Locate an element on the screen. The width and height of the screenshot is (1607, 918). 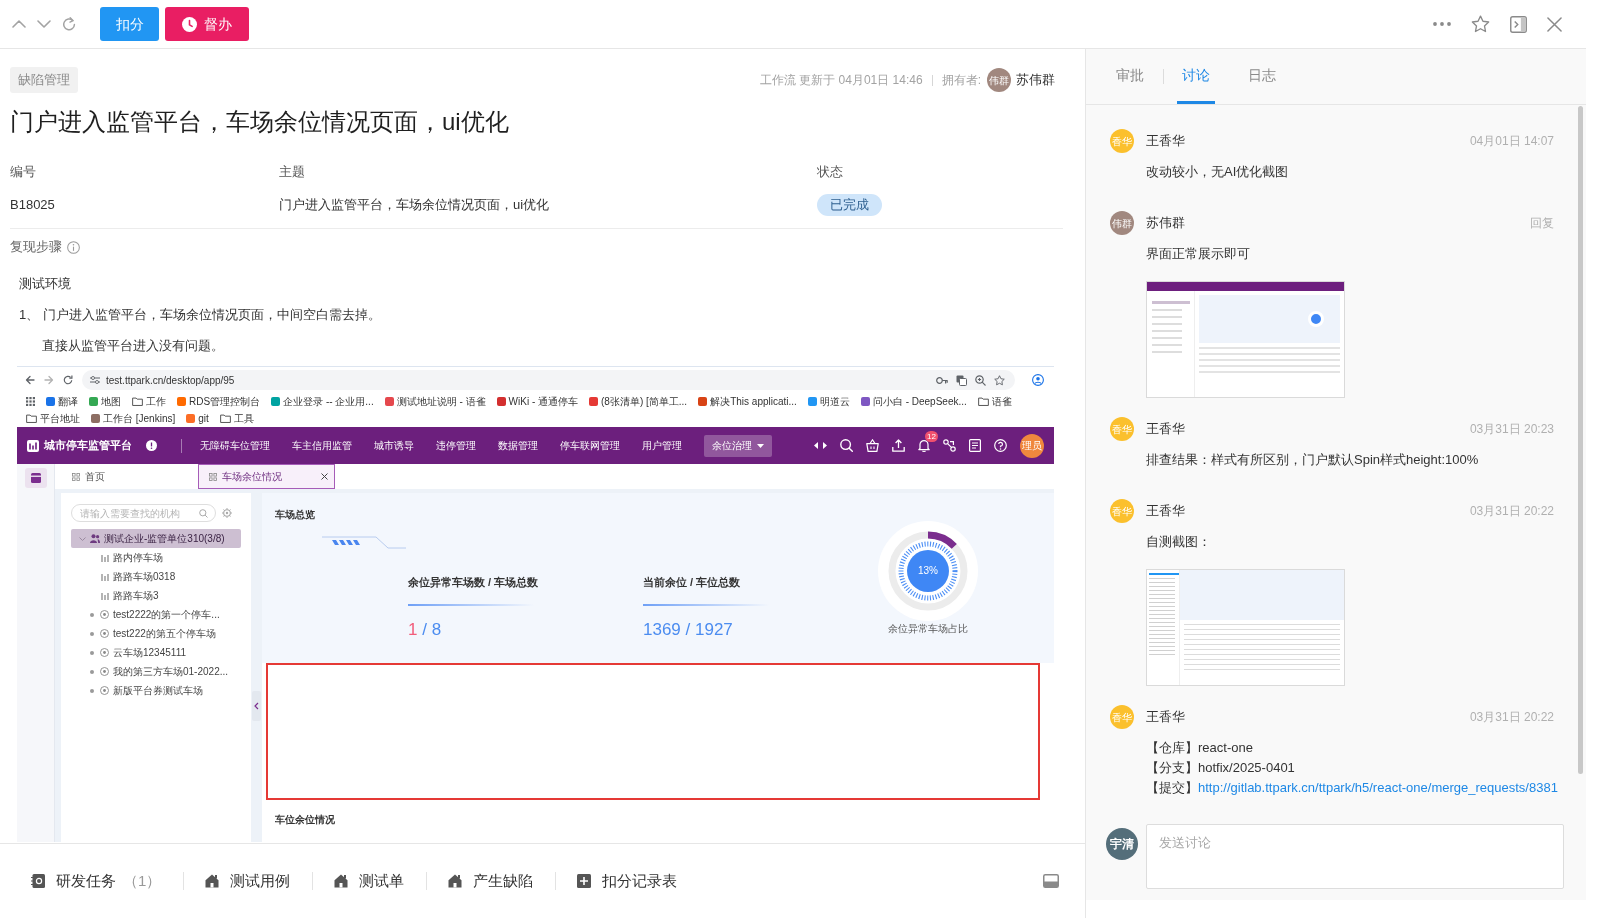
arrows-icon is located at coordinates (820, 445).